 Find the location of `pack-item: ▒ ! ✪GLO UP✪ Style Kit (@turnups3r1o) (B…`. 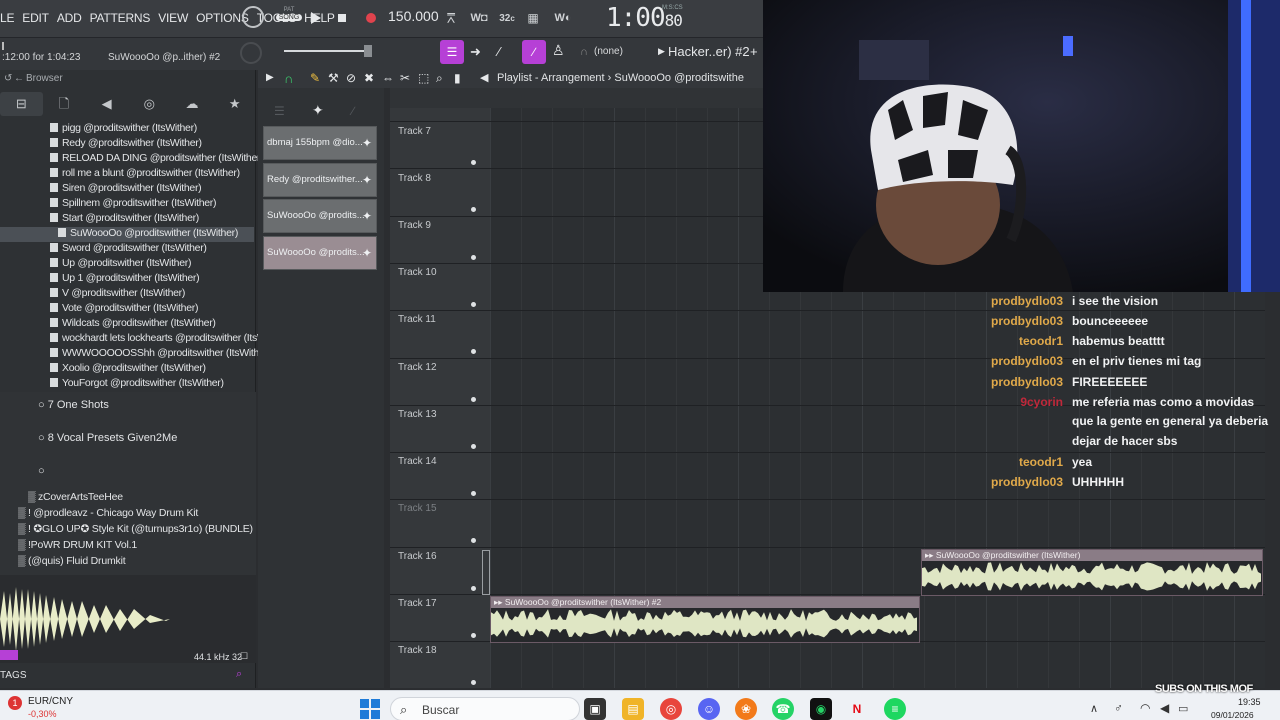

pack-item: ▒ ! ✪GLO UP✪ Style Kit (@turnups3r1o) (B… is located at coordinates (135, 529).